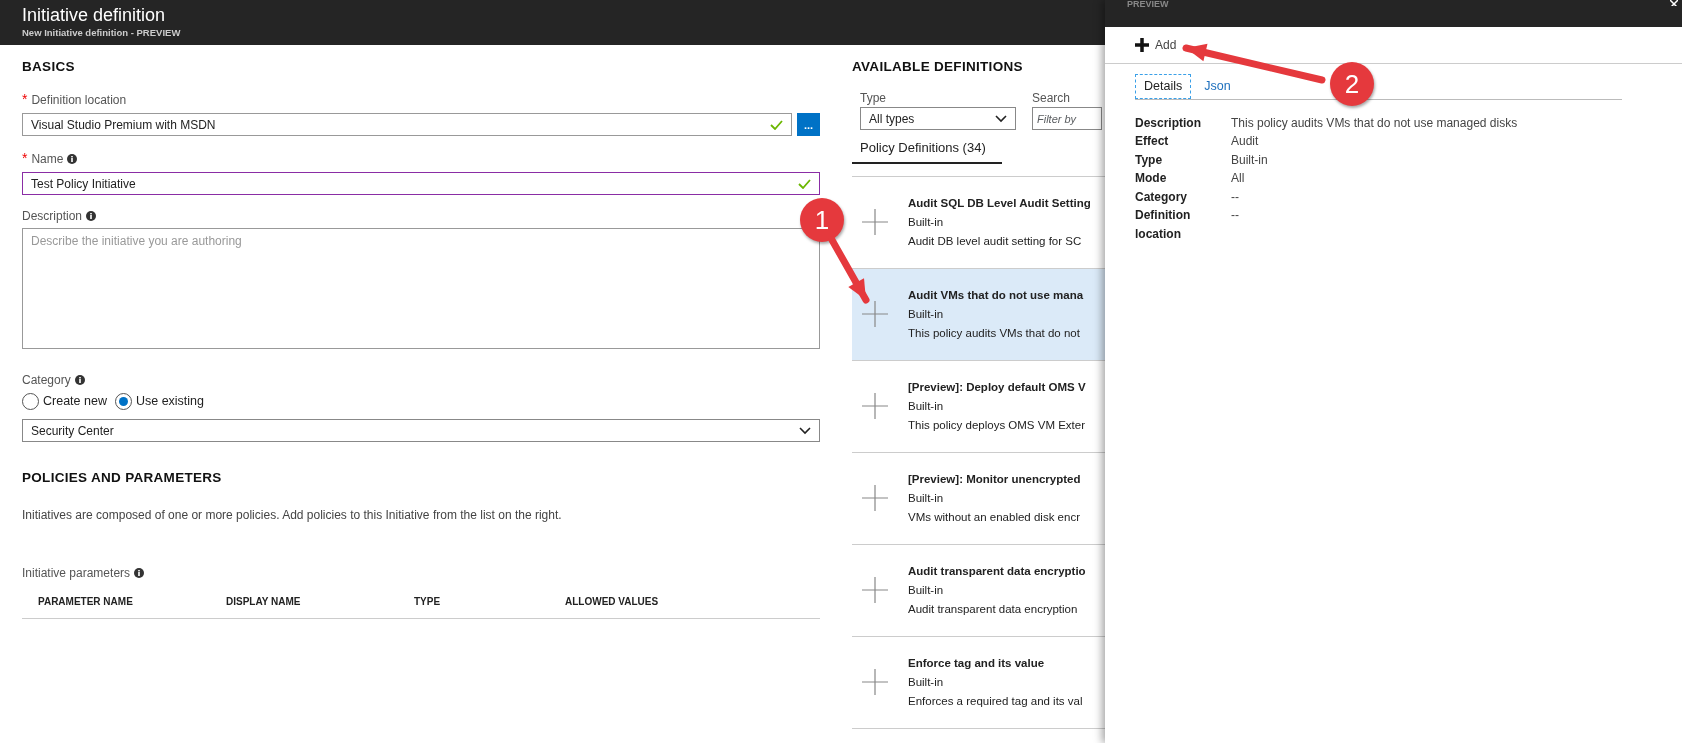 Image resolution: width=1682 pixels, height=743 pixels. Describe the element at coordinates (1245, 142) in the screenshot. I see `detail-value: Audit` at that location.